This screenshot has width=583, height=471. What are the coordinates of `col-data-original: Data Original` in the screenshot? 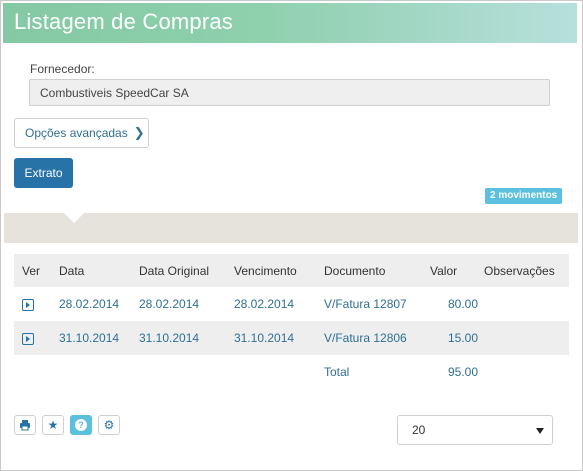 It's located at (186, 270).